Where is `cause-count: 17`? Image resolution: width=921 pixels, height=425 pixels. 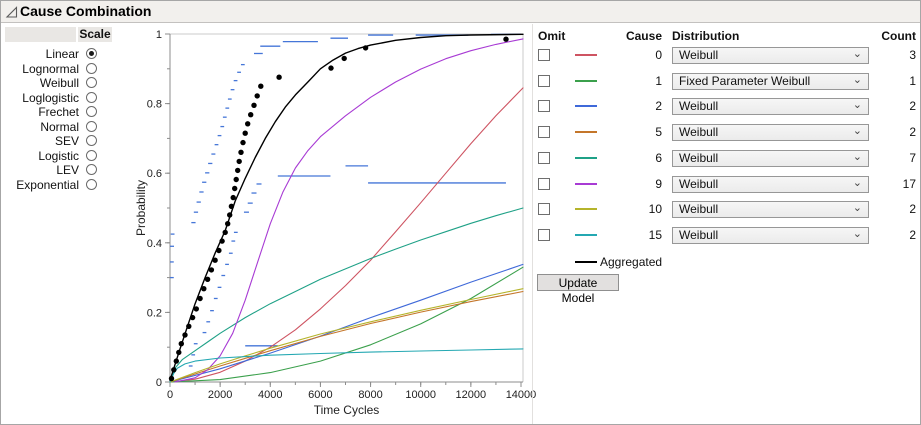 cause-count: 17 is located at coordinates (909, 183).